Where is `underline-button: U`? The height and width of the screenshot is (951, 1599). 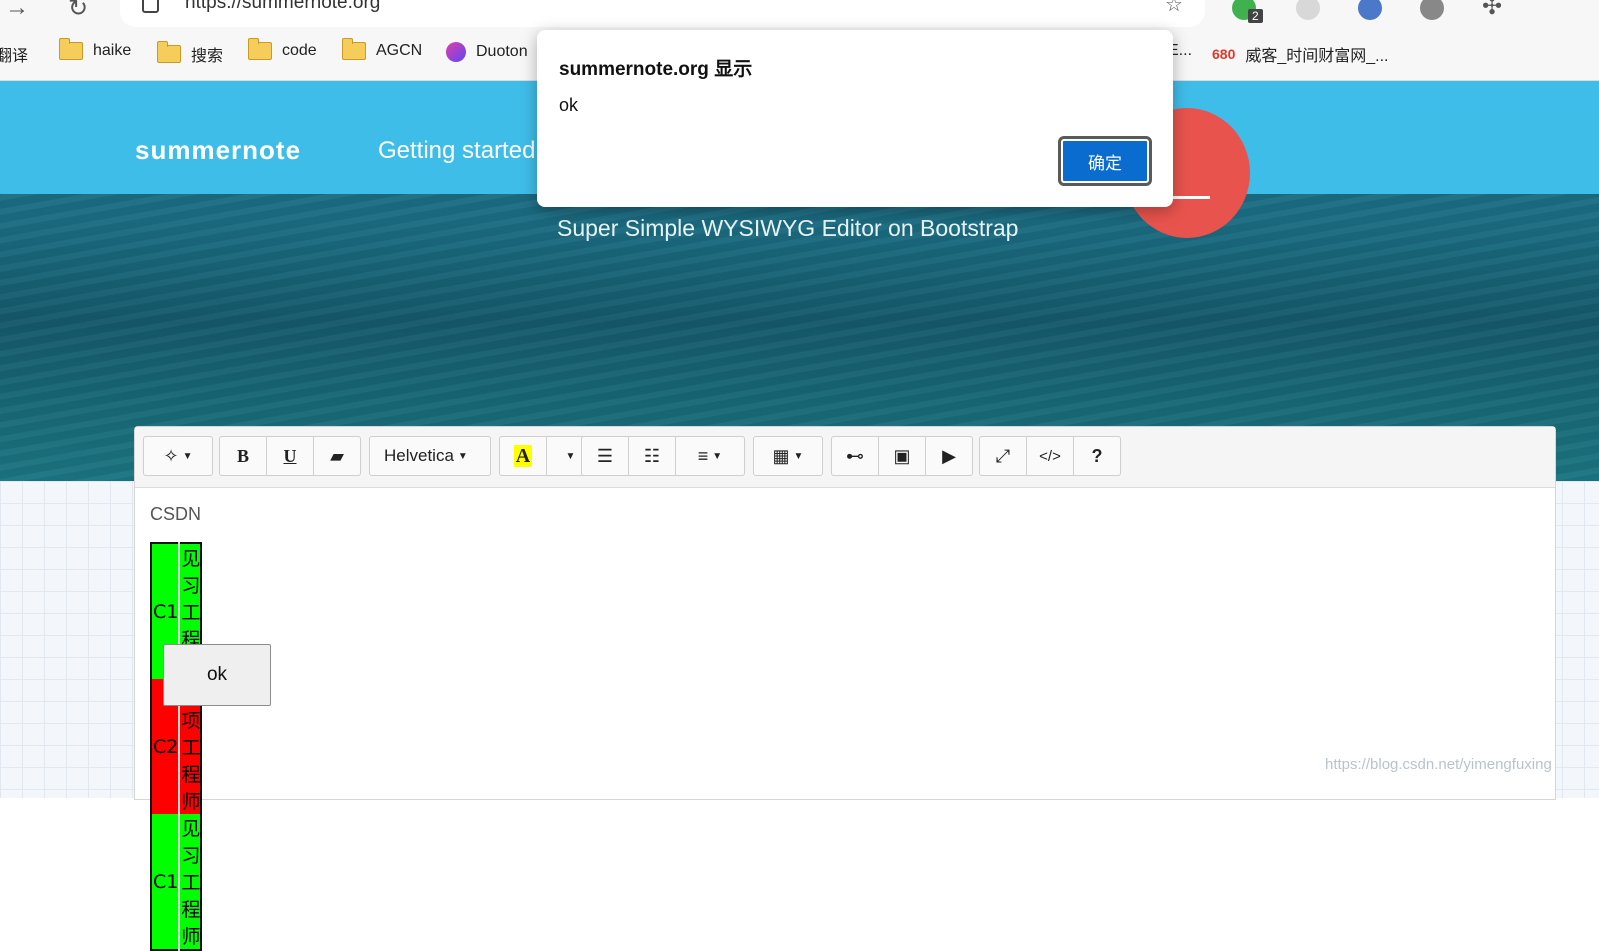 underline-button: U is located at coordinates (290, 456).